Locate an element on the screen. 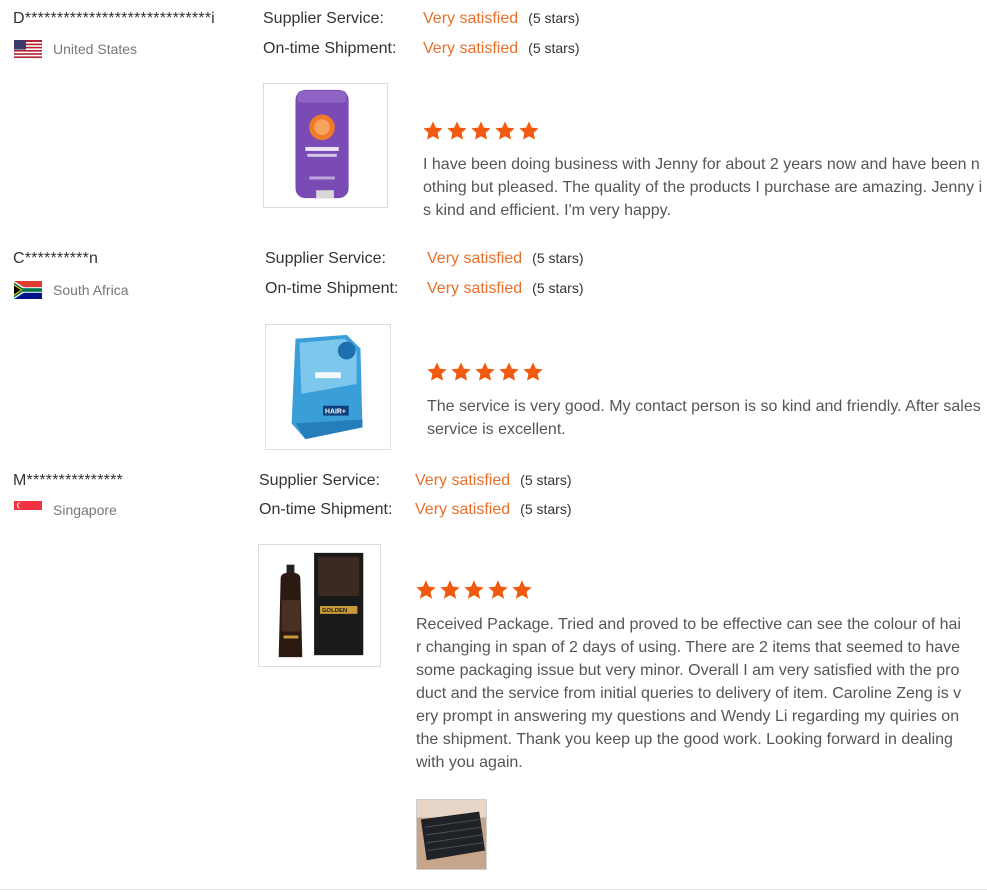 This screenshot has height=892, width=987. customer-photo-image is located at coordinates (451, 834).